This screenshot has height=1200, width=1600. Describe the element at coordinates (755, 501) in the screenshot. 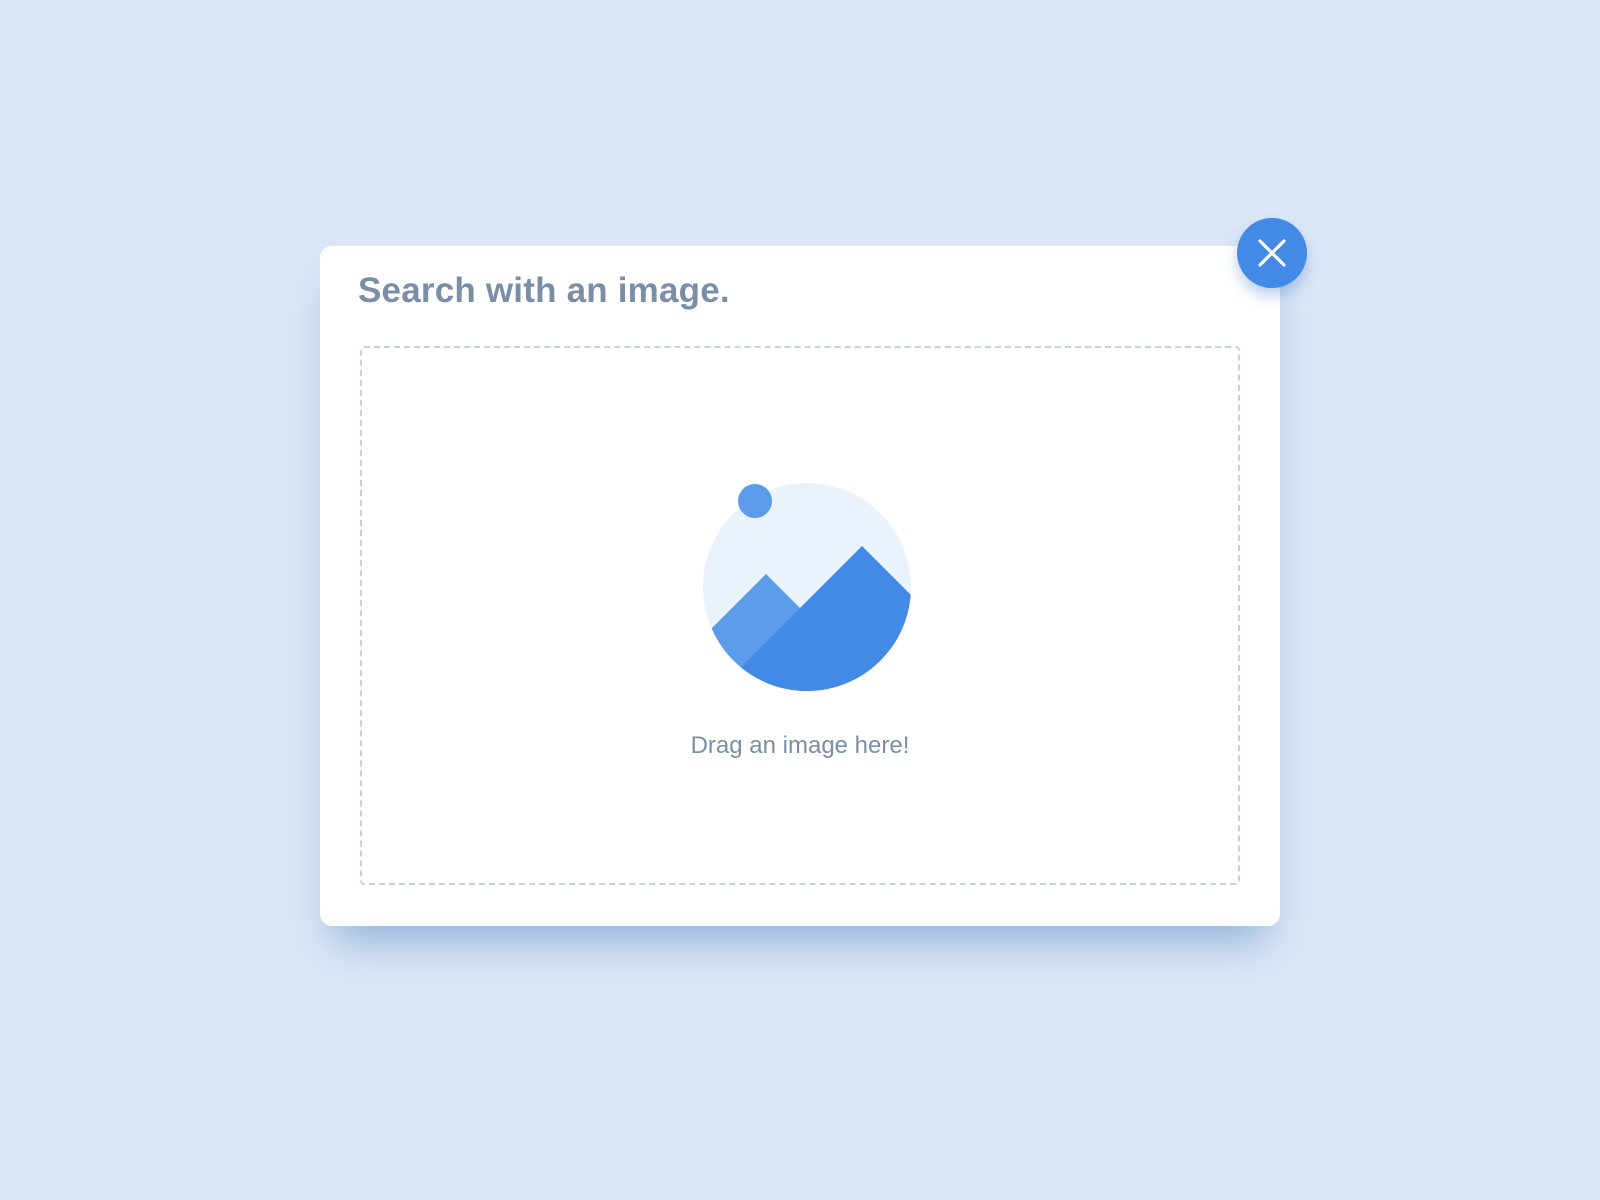

I see `sun-circle` at that location.